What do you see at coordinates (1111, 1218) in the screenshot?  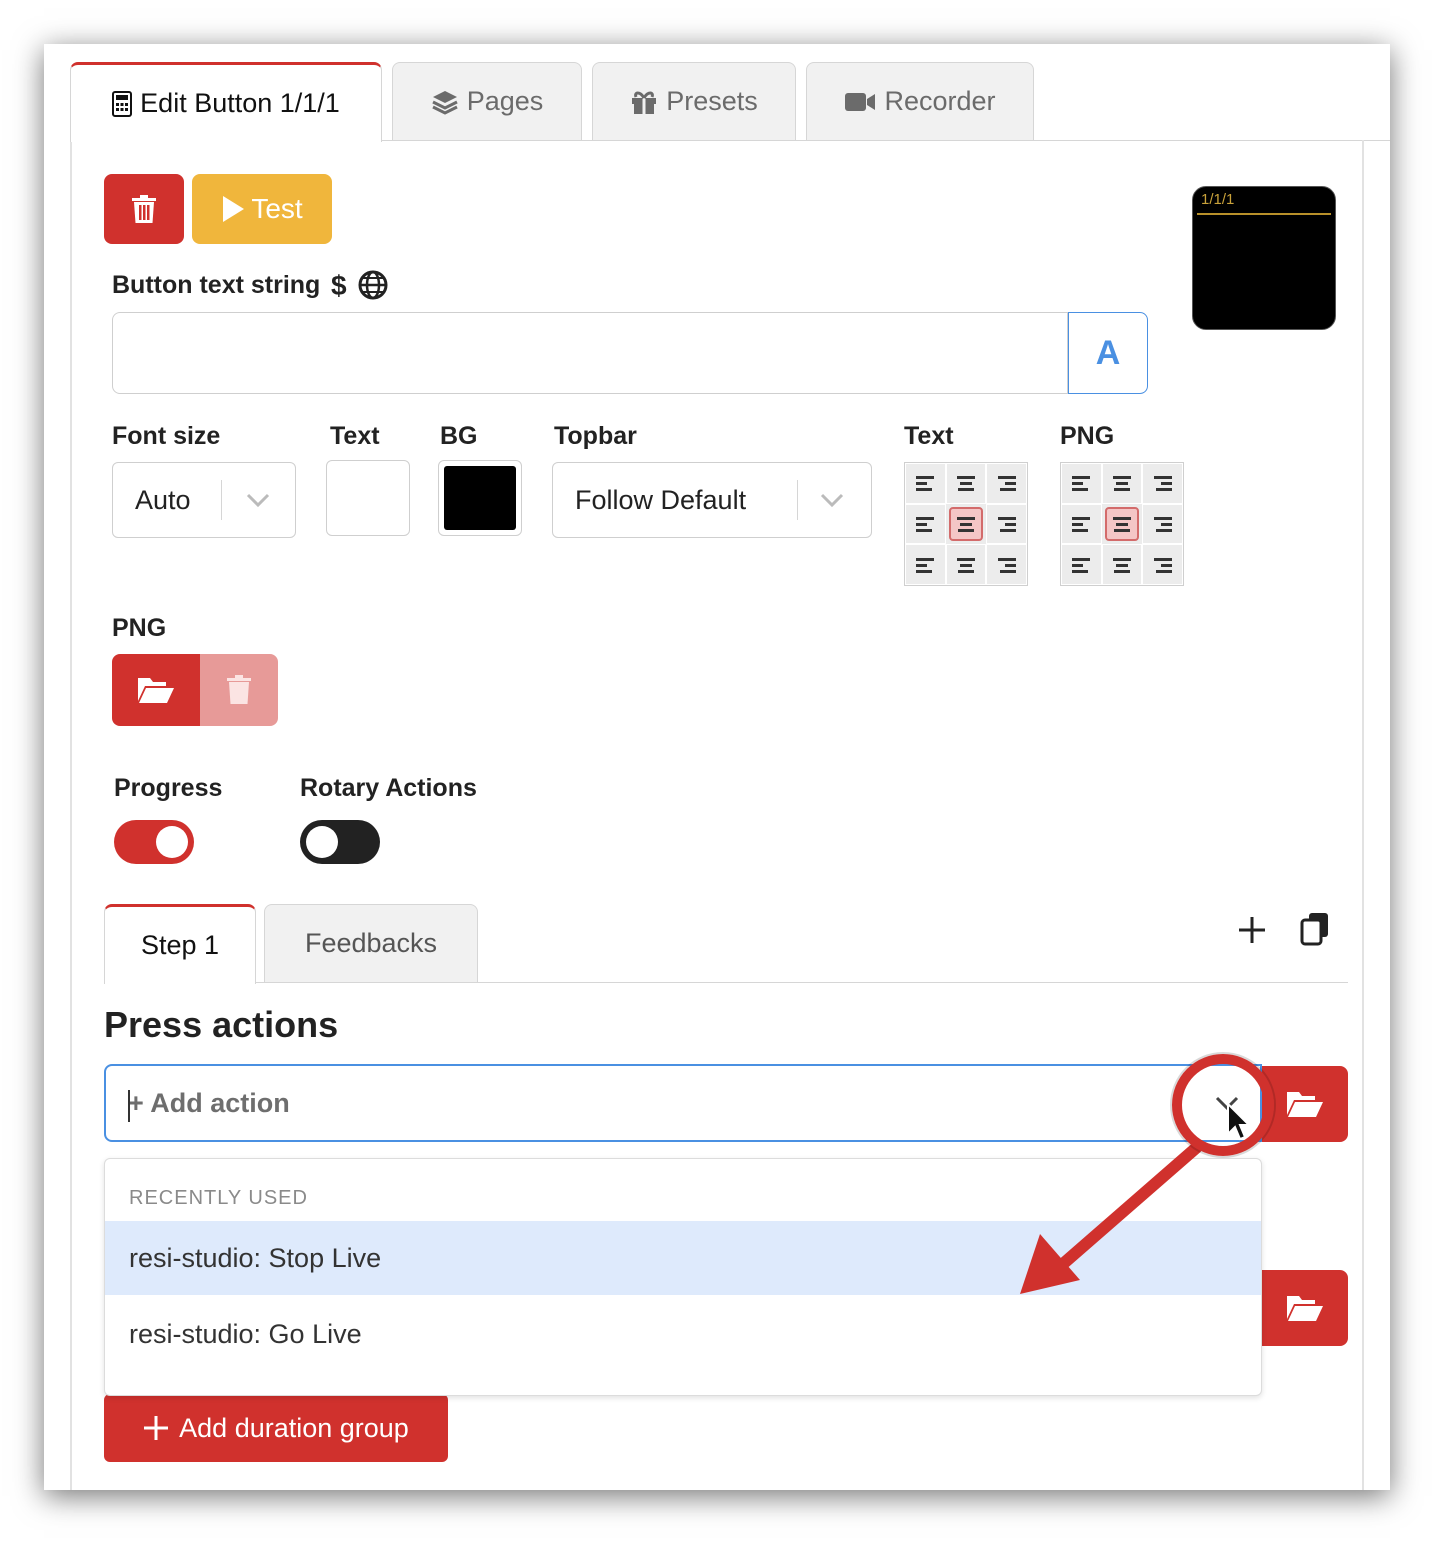 I see `annotation-arrow-icon` at bounding box center [1111, 1218].